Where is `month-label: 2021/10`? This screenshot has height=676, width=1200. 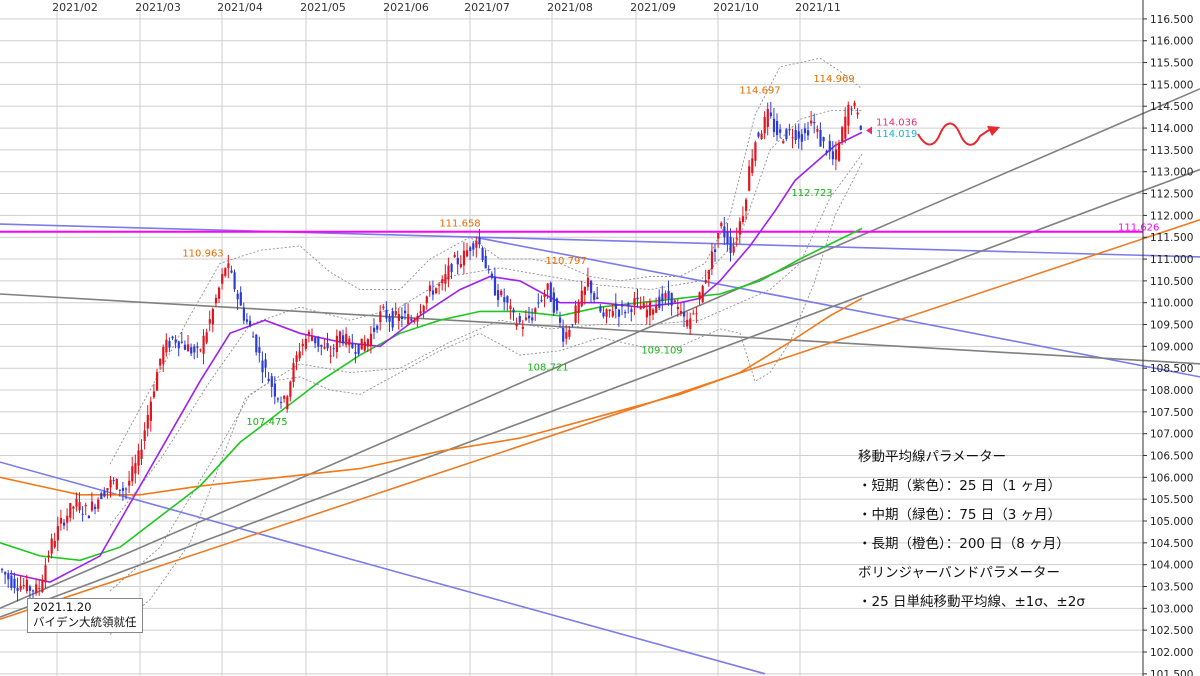 month-label: 2021/10 is located at coordinates (736, 7).